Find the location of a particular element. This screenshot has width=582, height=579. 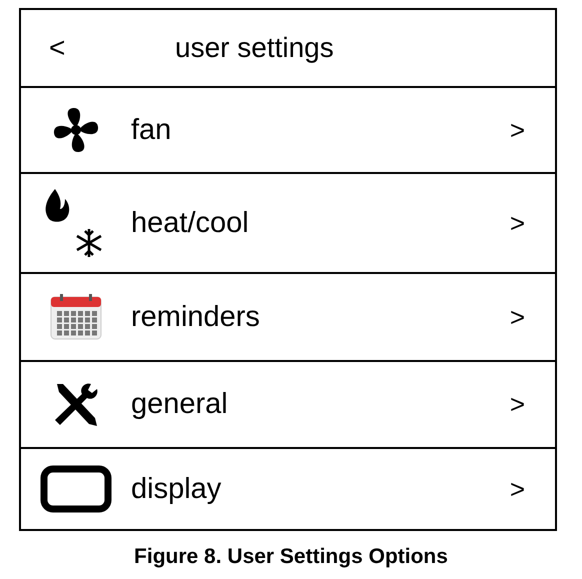

screen-title: user settings is located at coordinates (254, 48).